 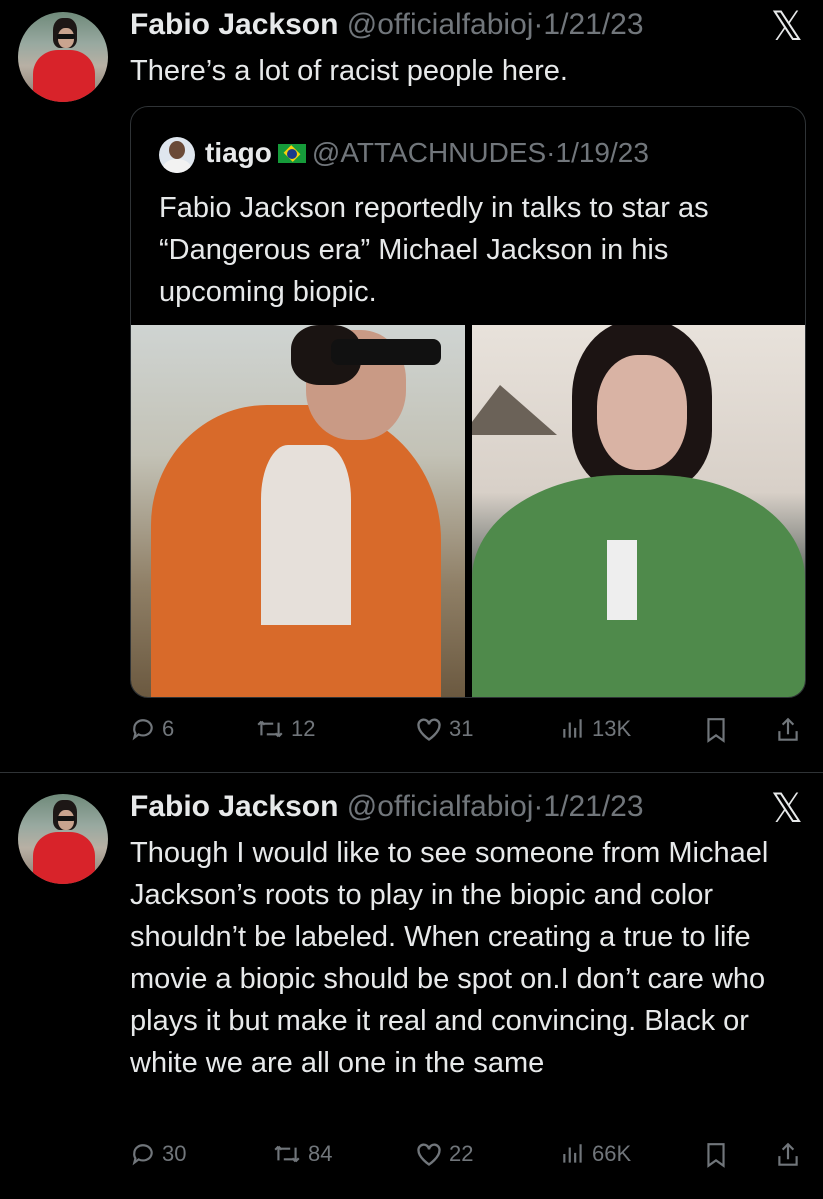 I want to click on quoted-header: tiago @ATTACHNUDES·1/19/23, so click(x=427, y=152).